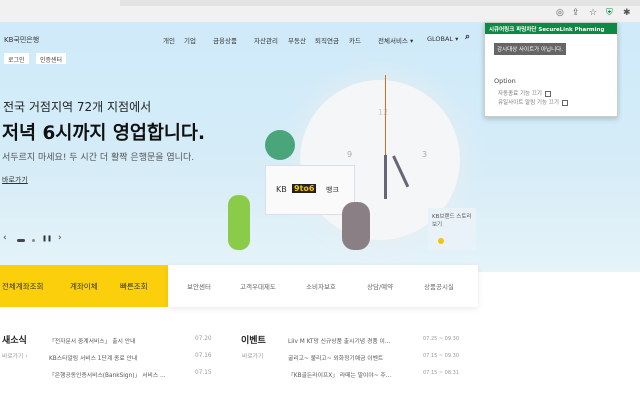 This screenshot has width=640, height=400. I want to click on play-icon, so click(441, 241).